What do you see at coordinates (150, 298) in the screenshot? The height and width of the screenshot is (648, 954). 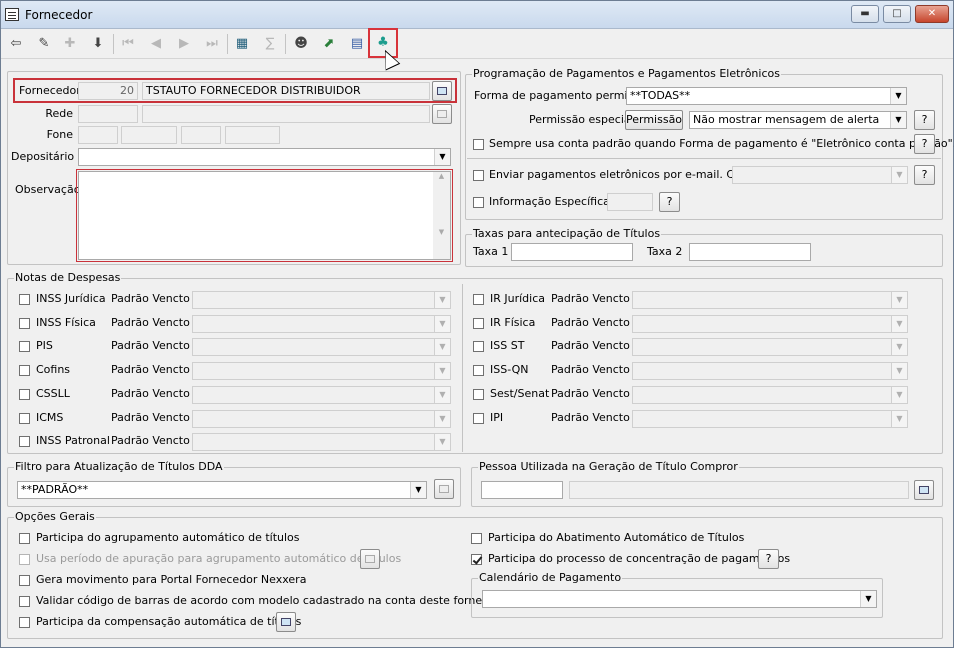 I see `padrao-vencto-label: Padrão Vencto` at bounding box center [150, 298].